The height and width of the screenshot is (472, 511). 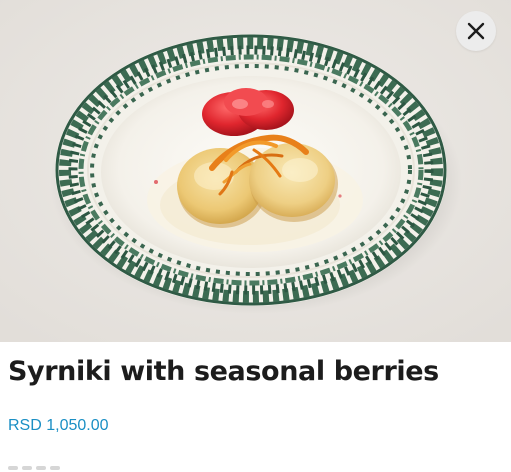 What do you see at coordinates (58, 425) in the screenshot?
I see `dish-price: RSD 1,050.00` at bounding box center [58, 425].